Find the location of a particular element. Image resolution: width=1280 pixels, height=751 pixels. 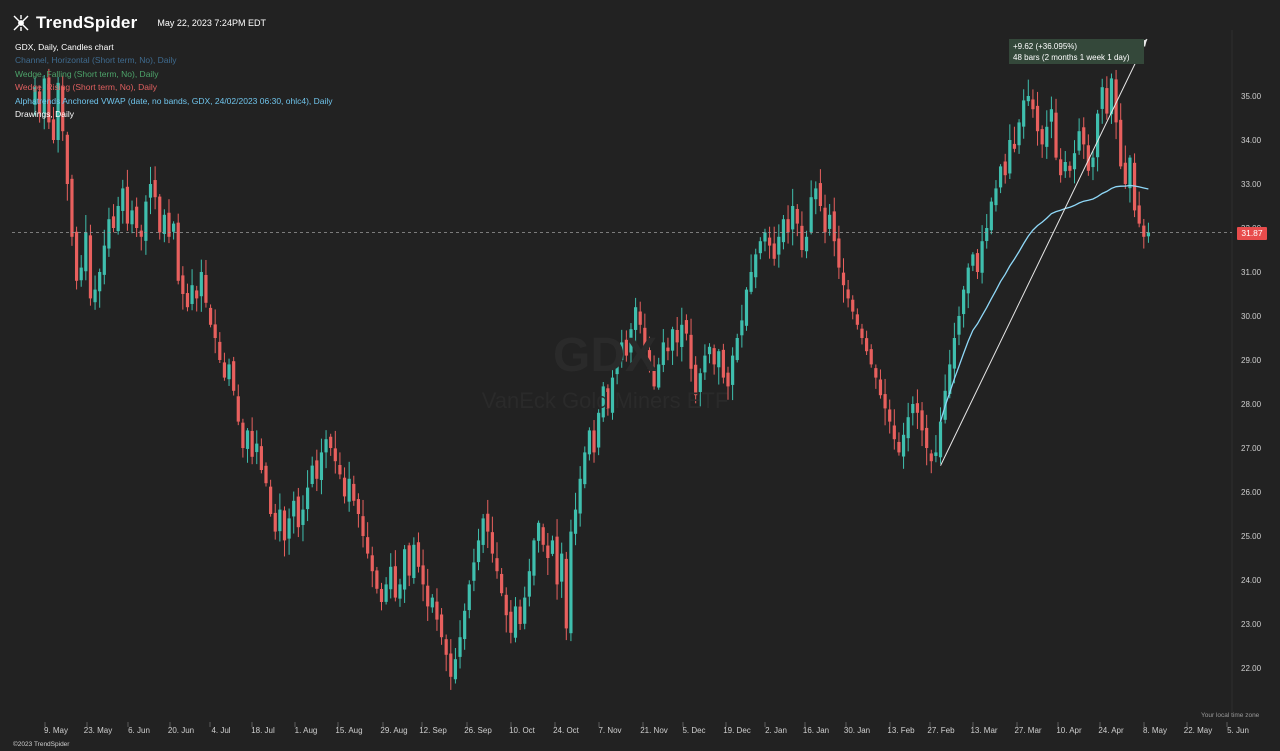

y-tick-label: 30.00 is located at coordinates (1251, 316).